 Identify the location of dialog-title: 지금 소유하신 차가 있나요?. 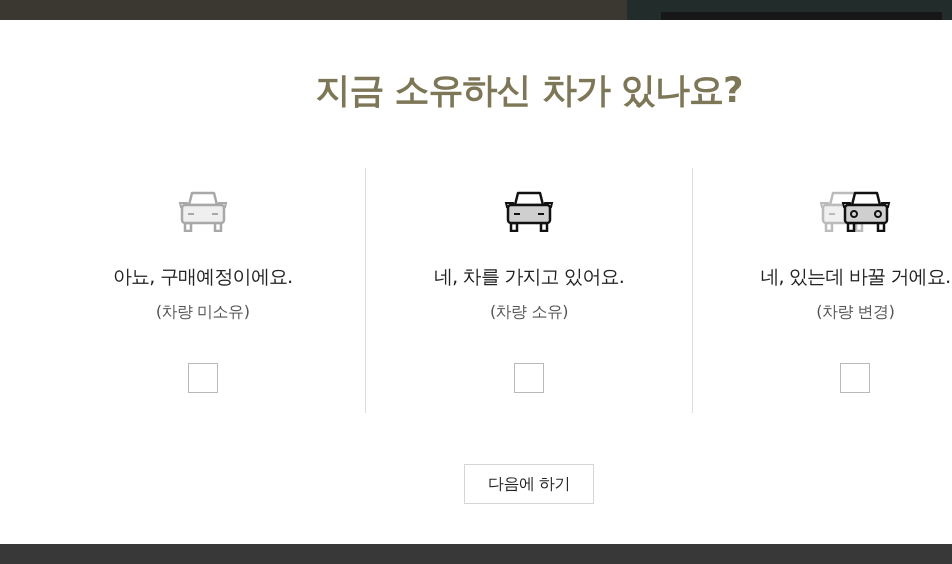
(529, 91).